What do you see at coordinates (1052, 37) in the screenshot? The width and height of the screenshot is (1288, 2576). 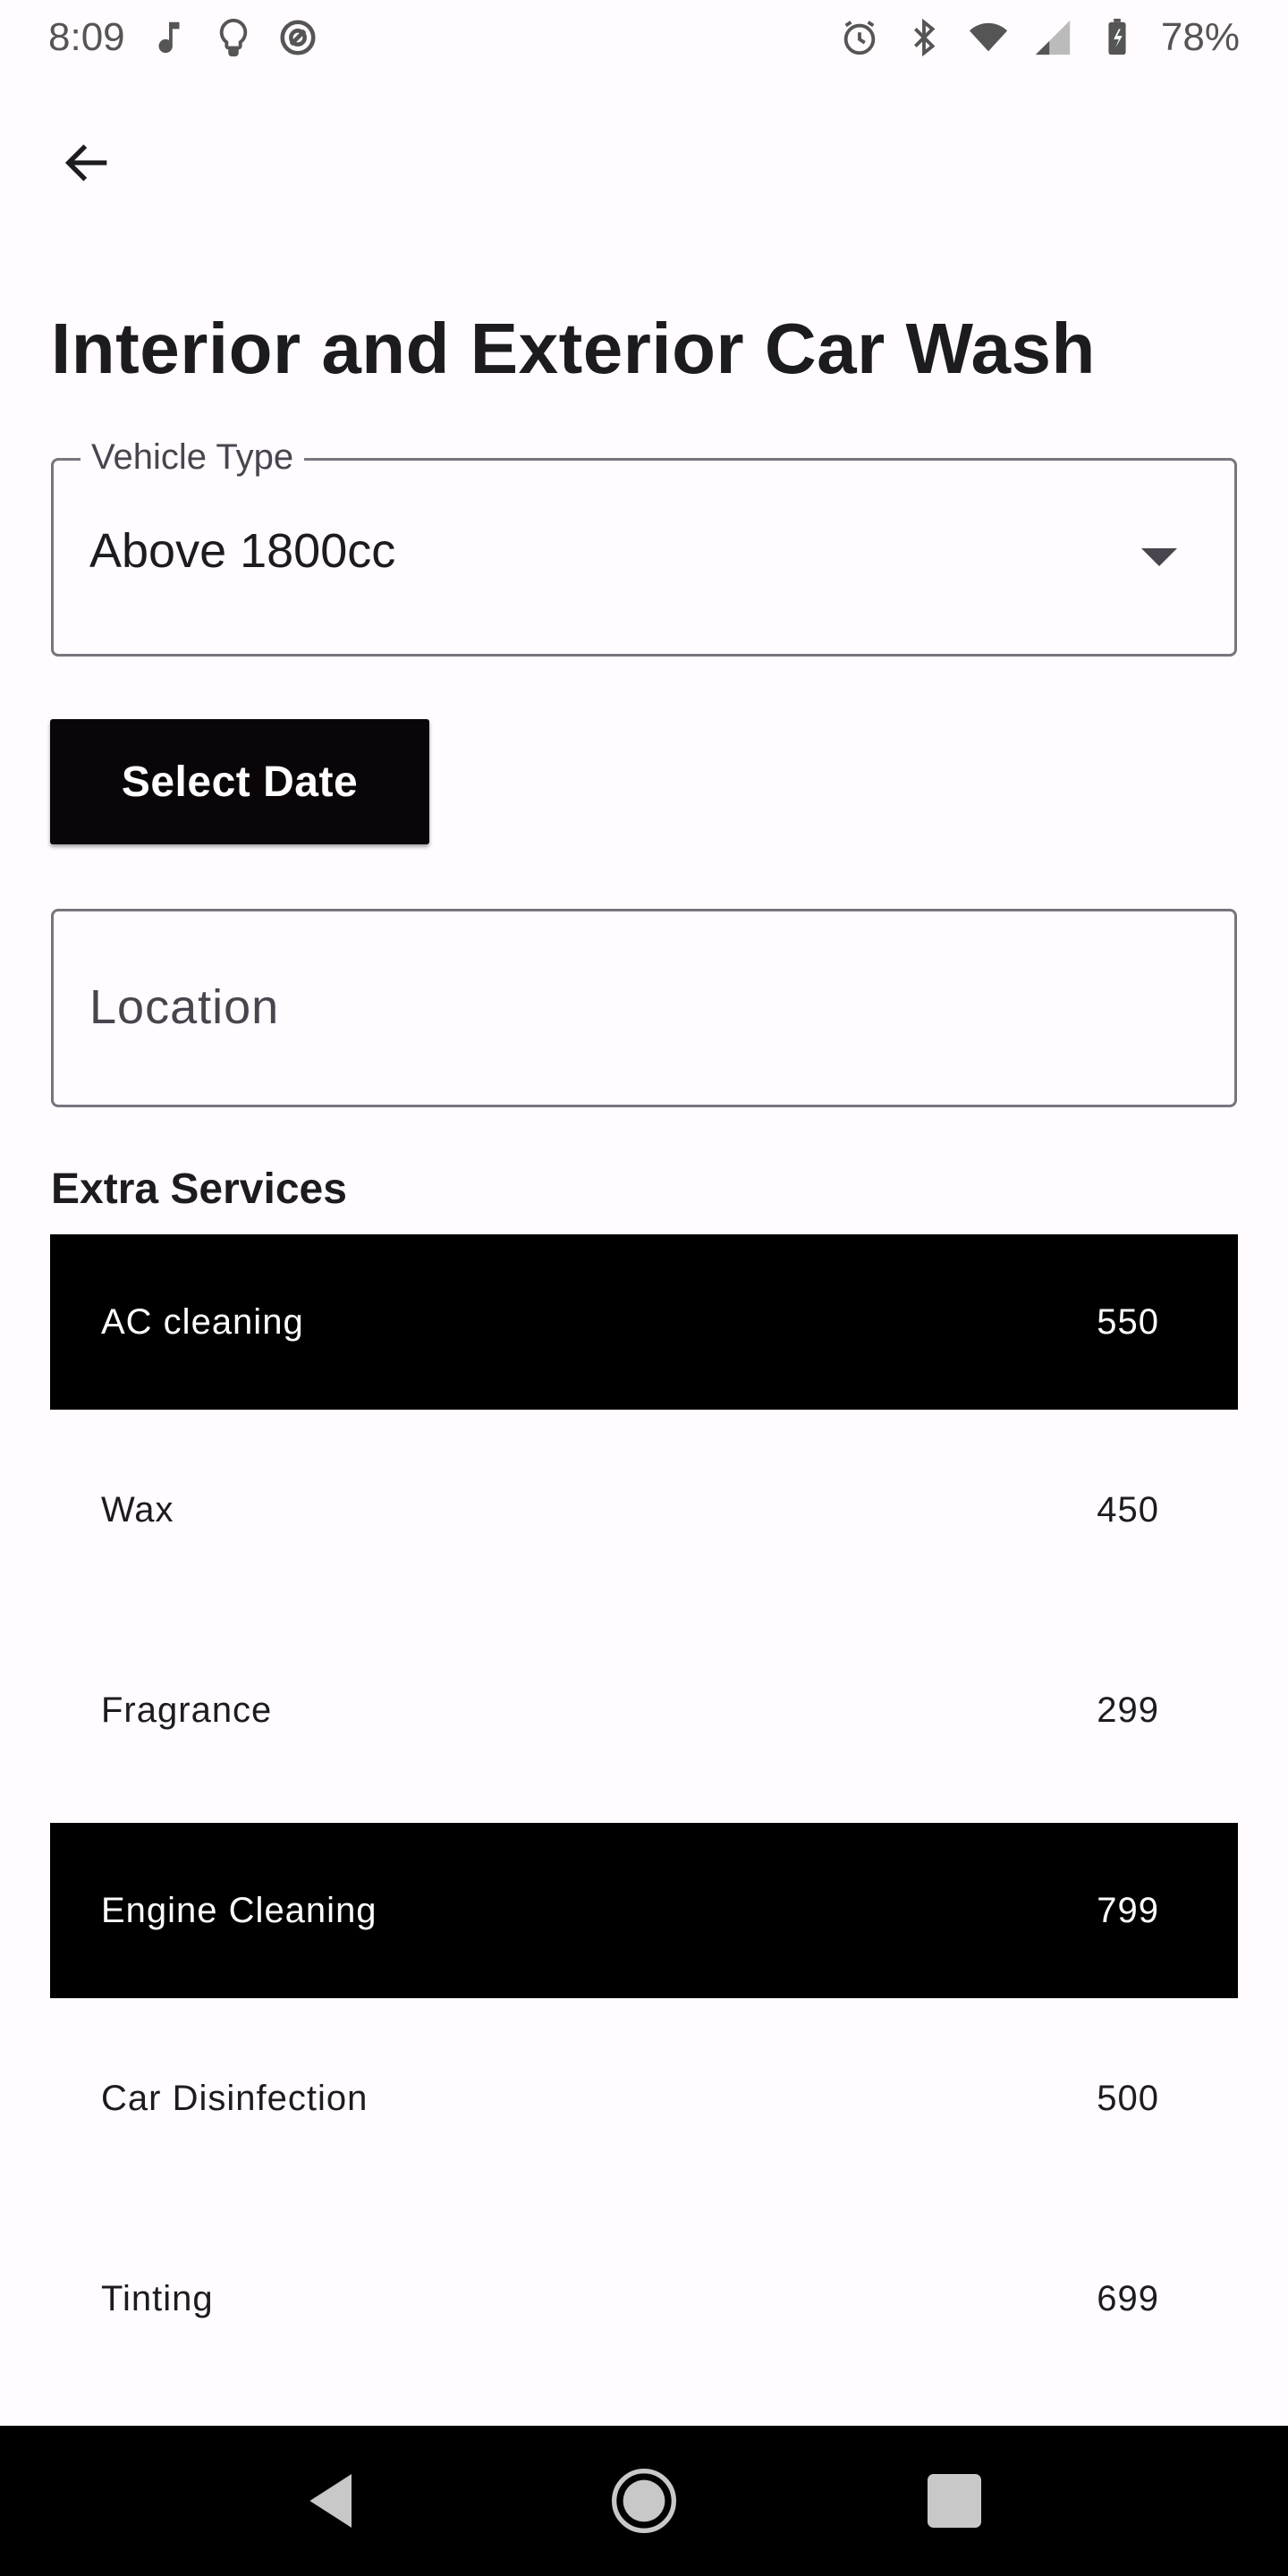 I see `signal-icon` at bounding box center [1052, 37].